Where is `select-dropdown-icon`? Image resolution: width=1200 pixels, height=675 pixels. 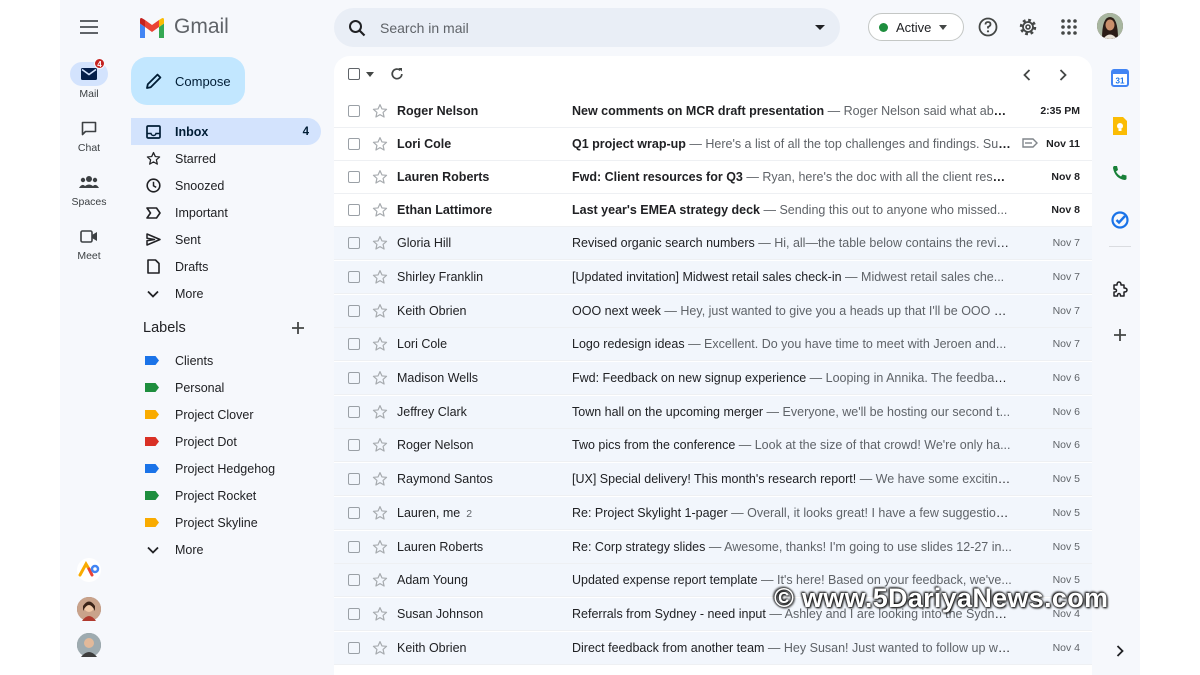
select-dropdown-icon is located at coordinates (370, 74).